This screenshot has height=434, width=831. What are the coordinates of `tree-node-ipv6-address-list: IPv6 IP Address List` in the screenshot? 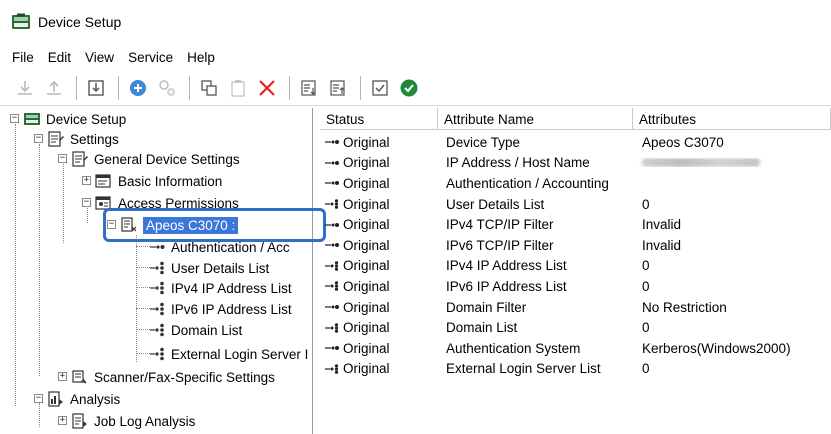 It's located at (220, 309).